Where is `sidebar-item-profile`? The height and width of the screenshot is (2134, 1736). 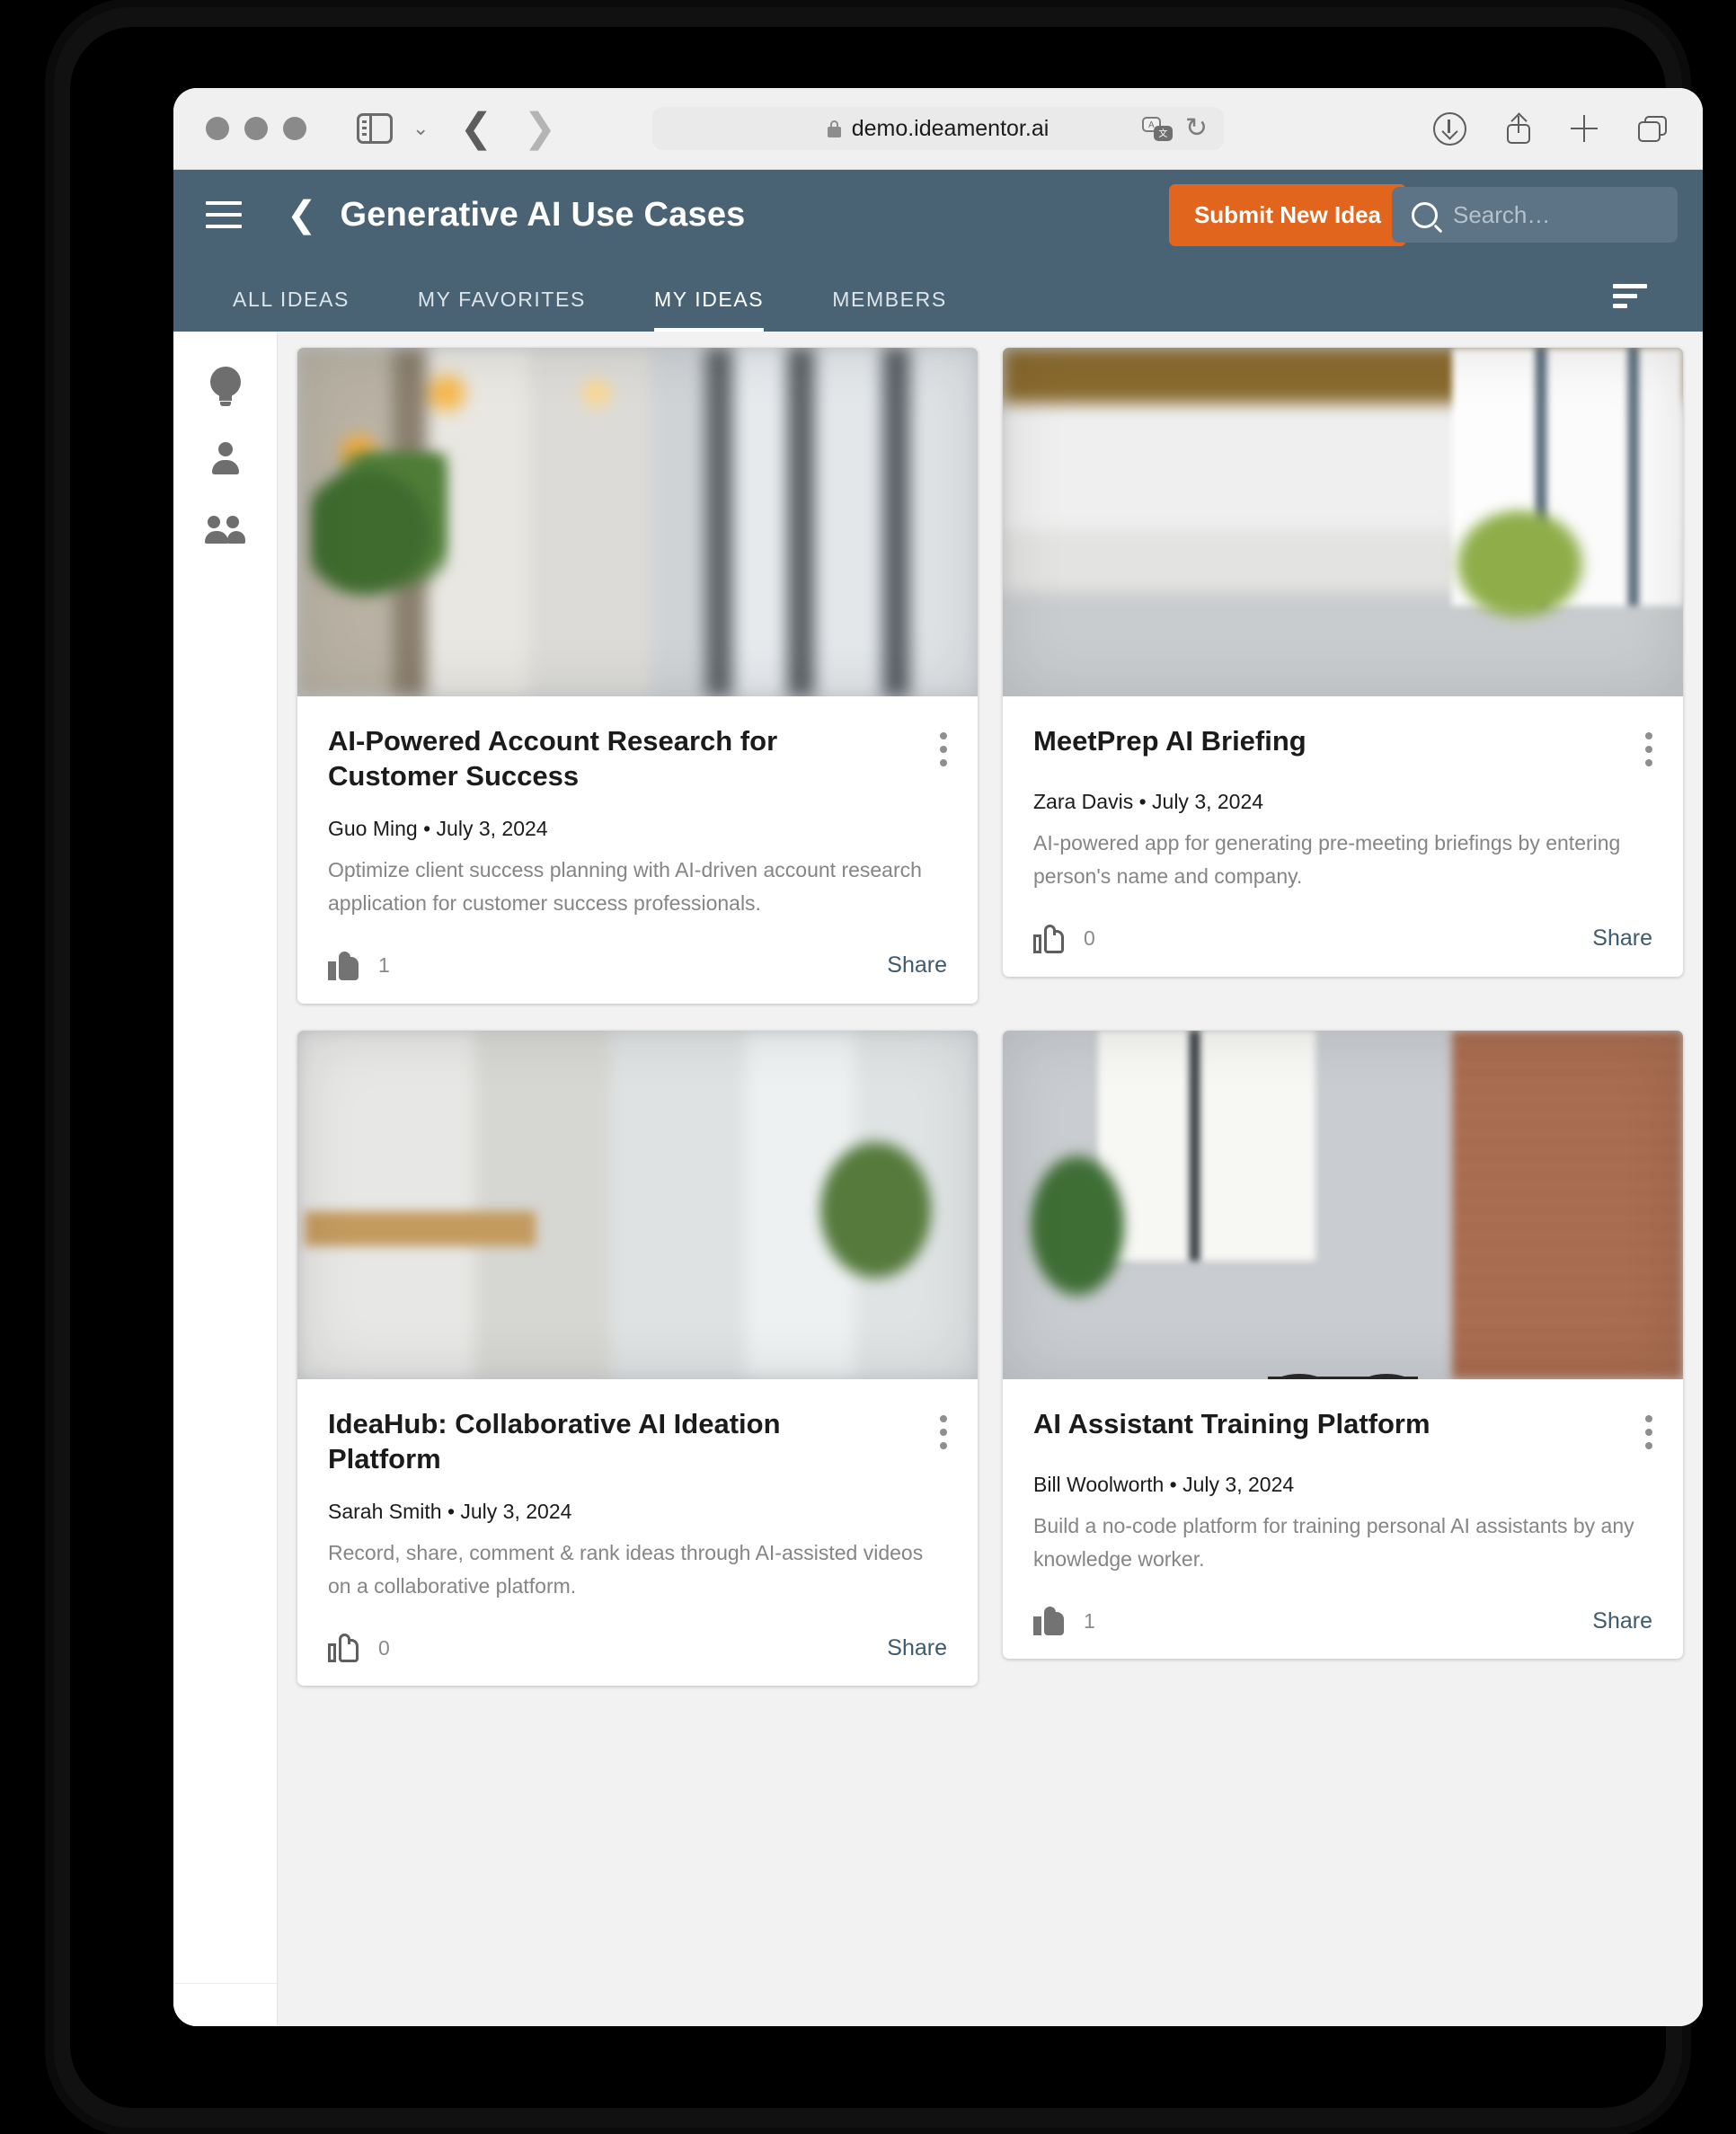 sidebar-item-profile is located at coordinates (225, 459).